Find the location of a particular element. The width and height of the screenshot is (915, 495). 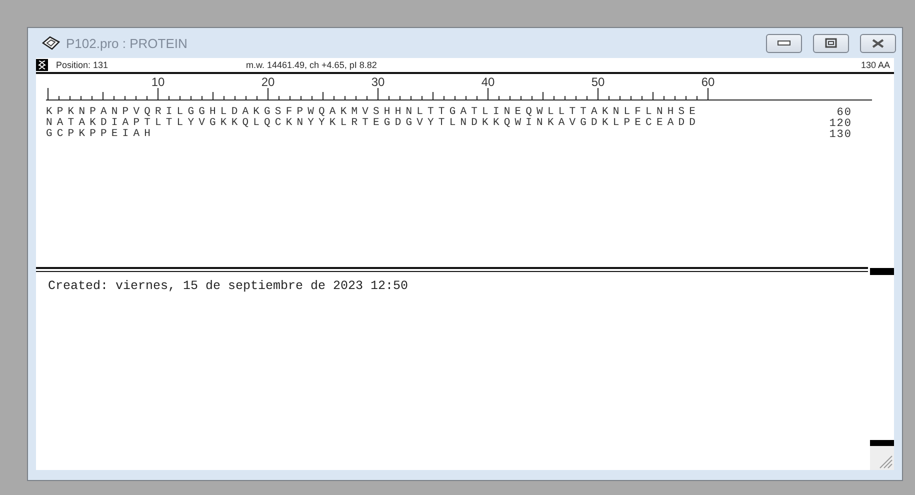

ruler-label: 50 is located at coordinates (598, 82).